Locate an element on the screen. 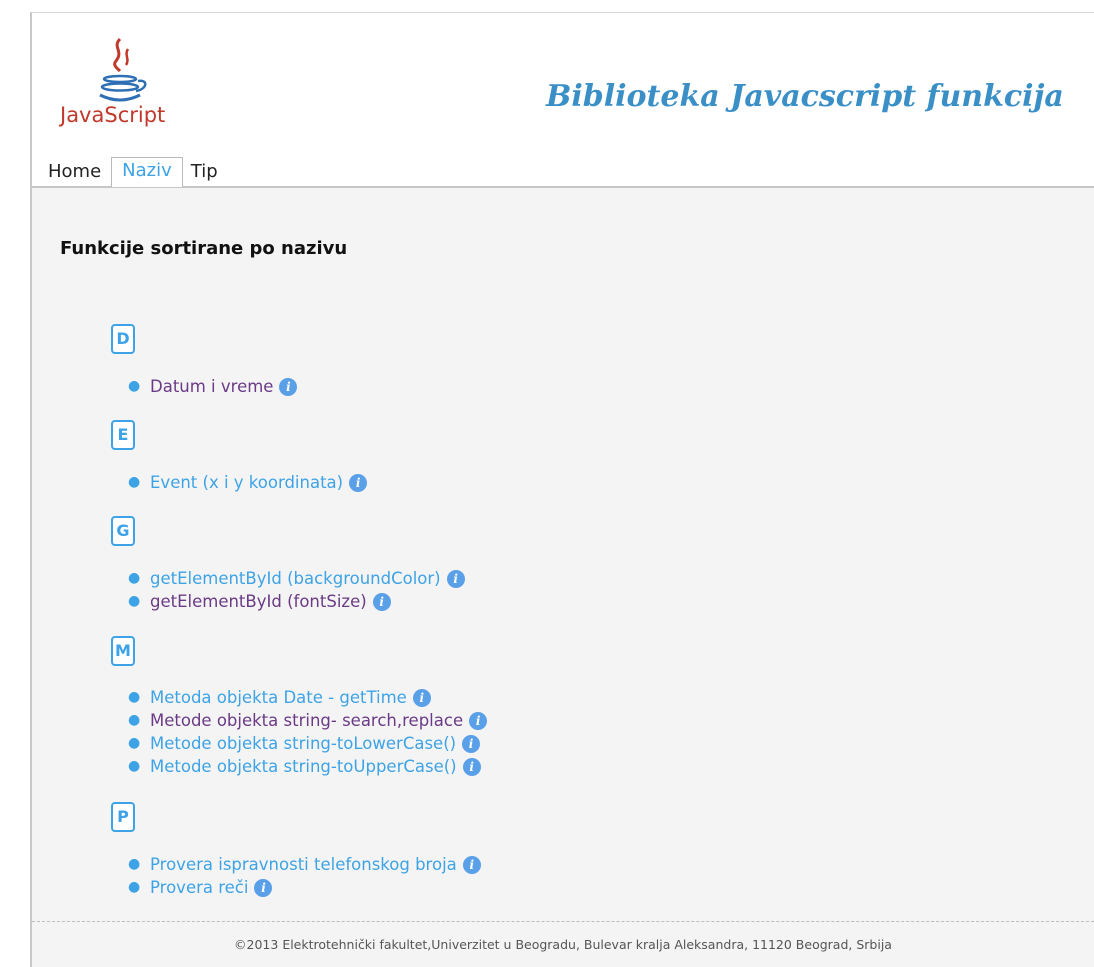 The width and height of the screenshot is (1094, 967). list-item: ● Metoda objekta Date - getTime i is located at coordinates (307, 697).